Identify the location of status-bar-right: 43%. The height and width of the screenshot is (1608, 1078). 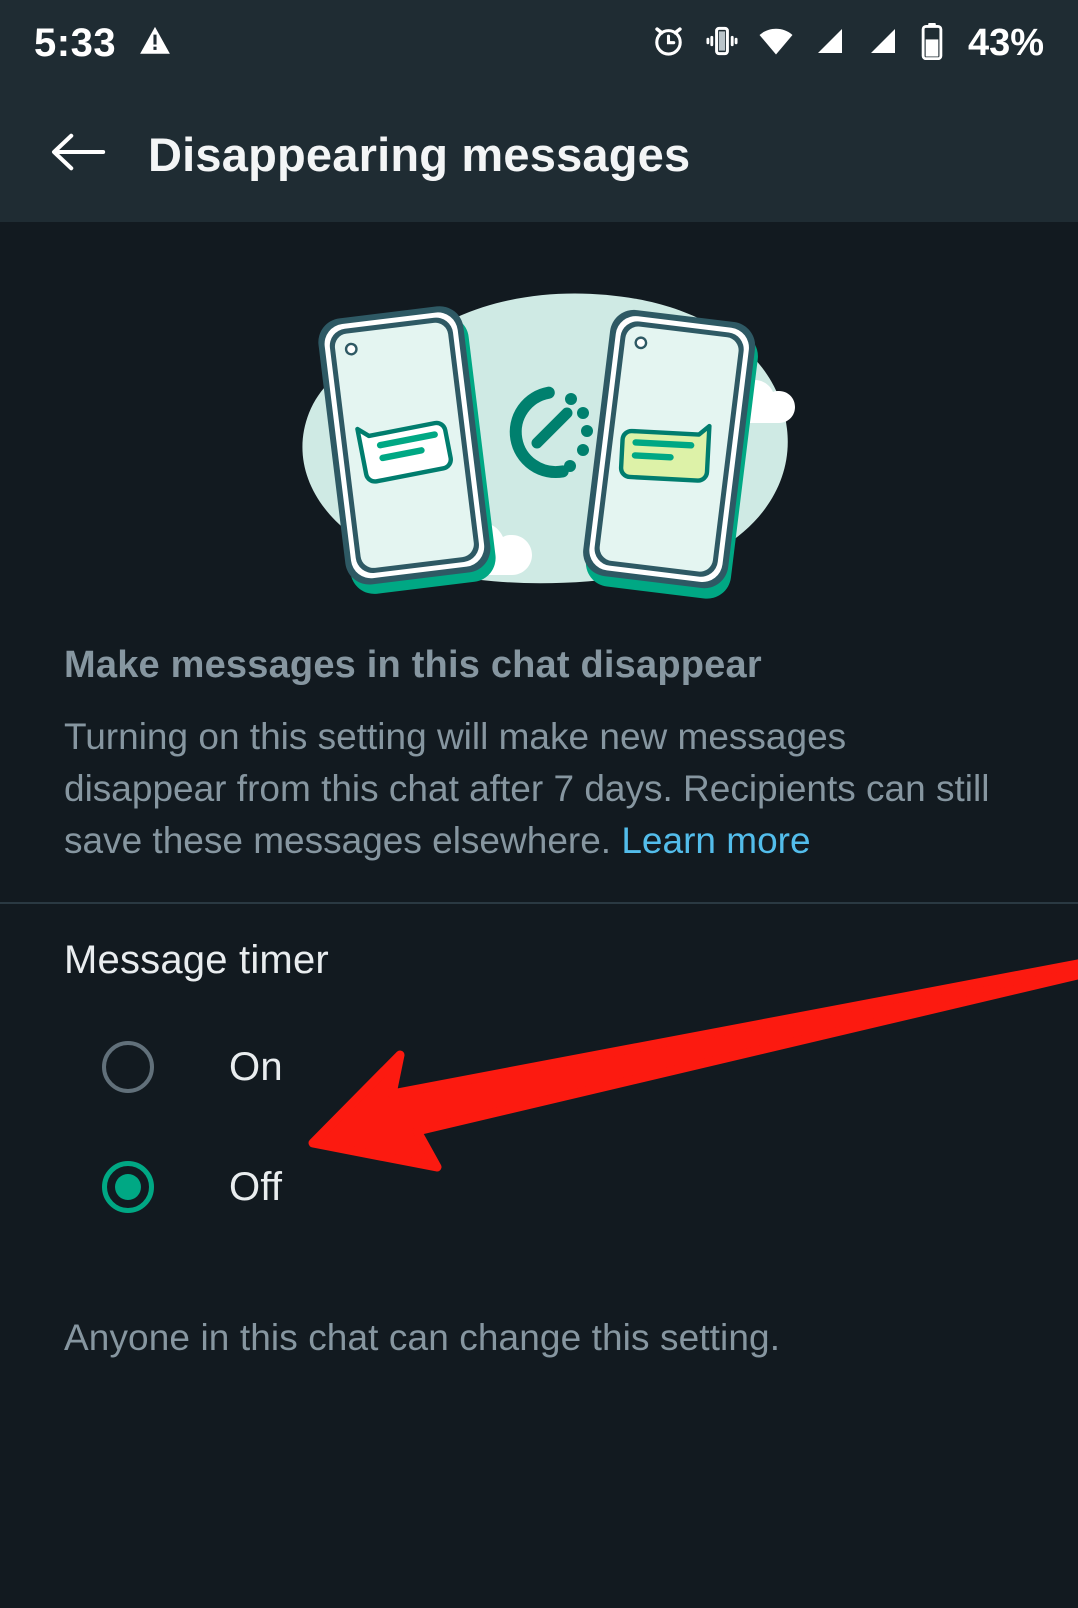
(847, 43).